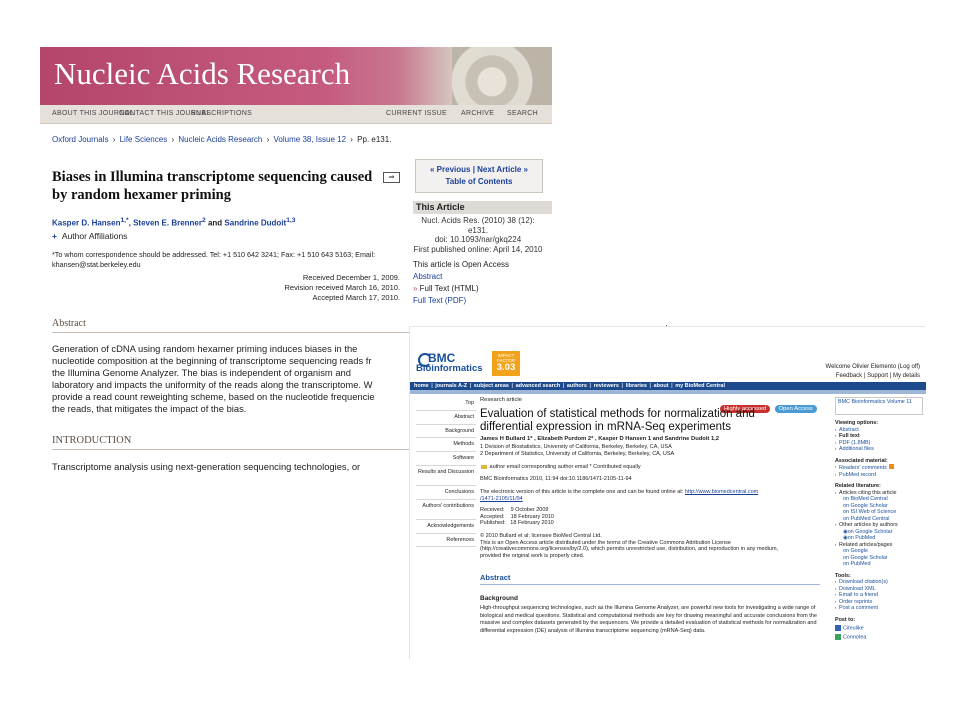 The image size is (960, 720). I want to click on fulltext-pdf-link: Full Text (PDF), so click(482, 300).